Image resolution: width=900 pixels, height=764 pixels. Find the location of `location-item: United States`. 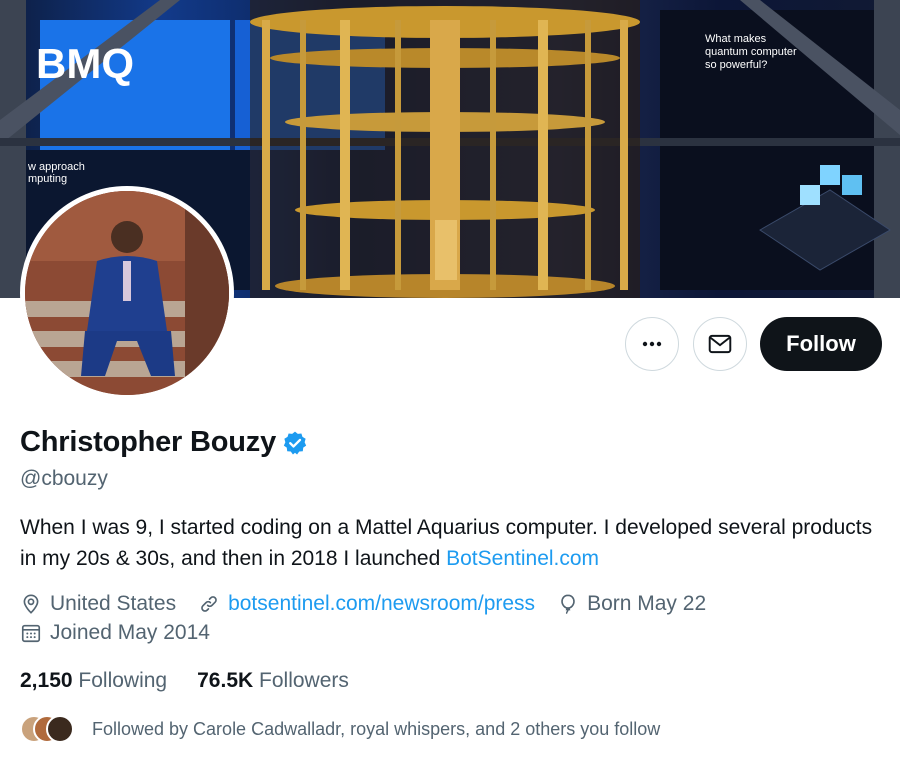

location-item: United States is located at coordinates (98, 604).